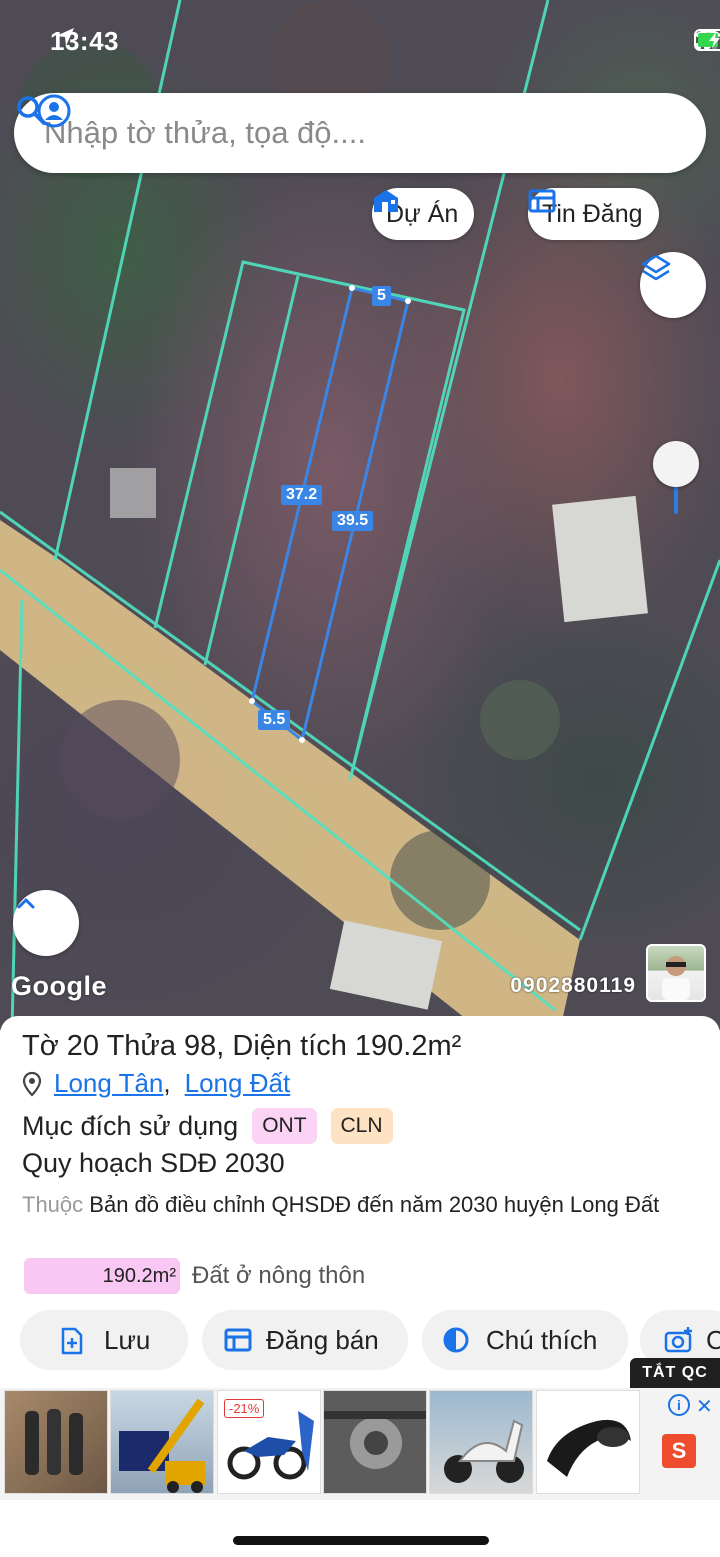 Image resolution: width=720 pixels, height=1557 pixels. I want to click on location-arrow-icon, so click(65, 37).